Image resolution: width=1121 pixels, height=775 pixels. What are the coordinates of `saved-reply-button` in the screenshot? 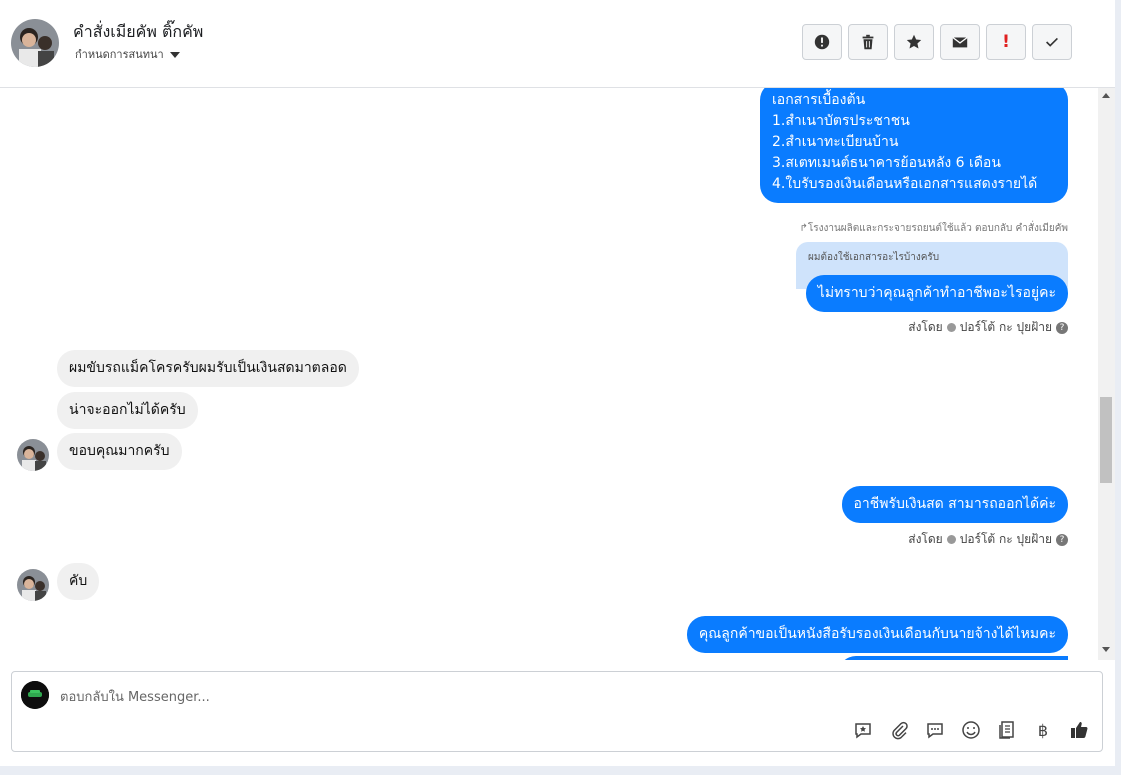 It's located at (863, 730).